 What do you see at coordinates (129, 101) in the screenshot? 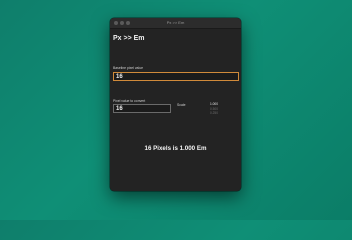
I see `convert-label: Pixel value to convert` at bounding box center [129, 101].